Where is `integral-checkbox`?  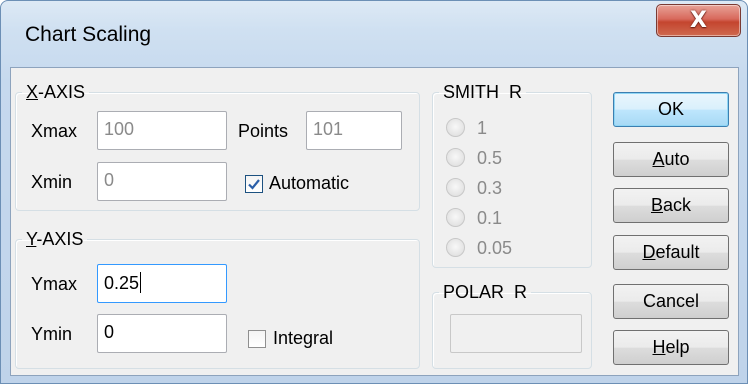 integral-checkbox is located at coordinates (257, 339).